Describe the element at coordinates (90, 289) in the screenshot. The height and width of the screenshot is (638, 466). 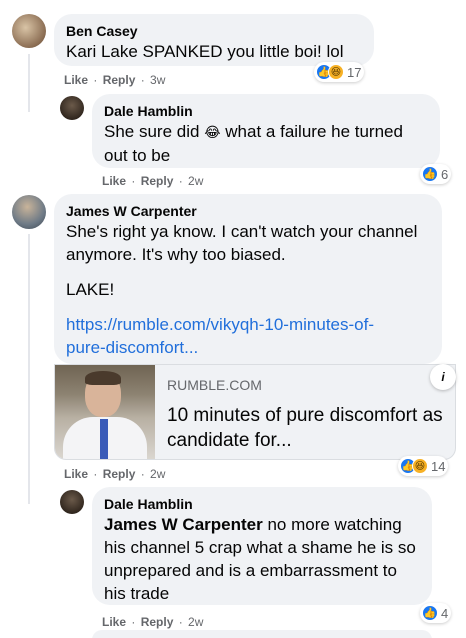
I see `comment-text: LAKE!` at that location.